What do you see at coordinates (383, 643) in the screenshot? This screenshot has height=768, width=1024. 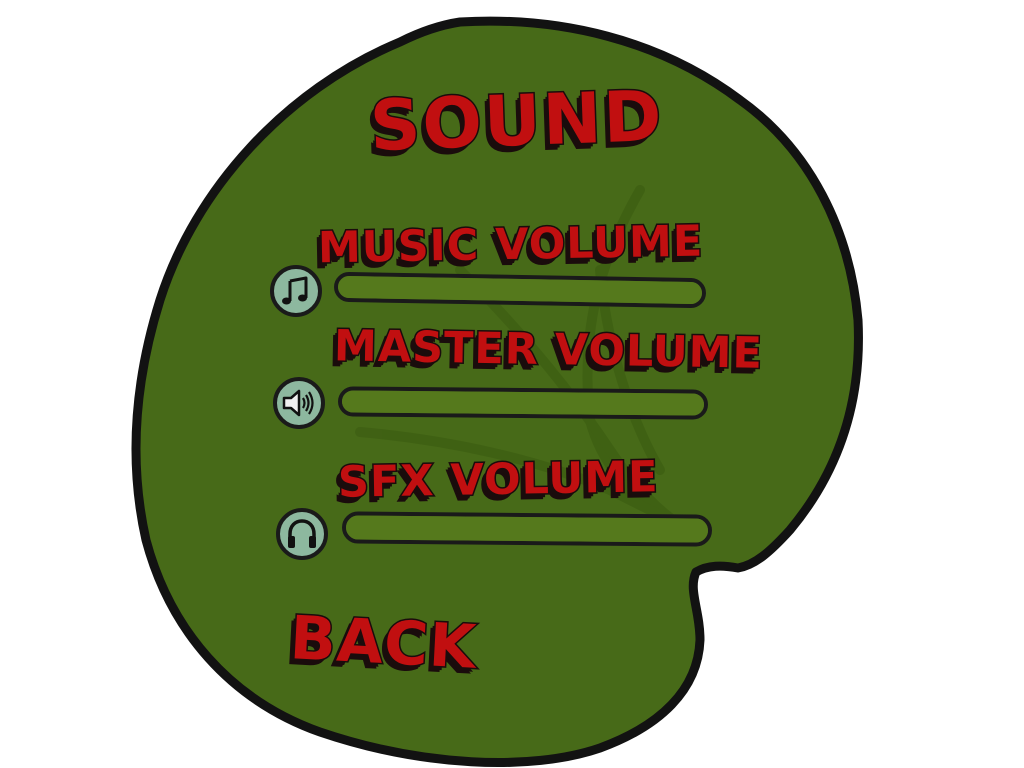 I see `back-button: BACK` at bounding box center [383, 643].